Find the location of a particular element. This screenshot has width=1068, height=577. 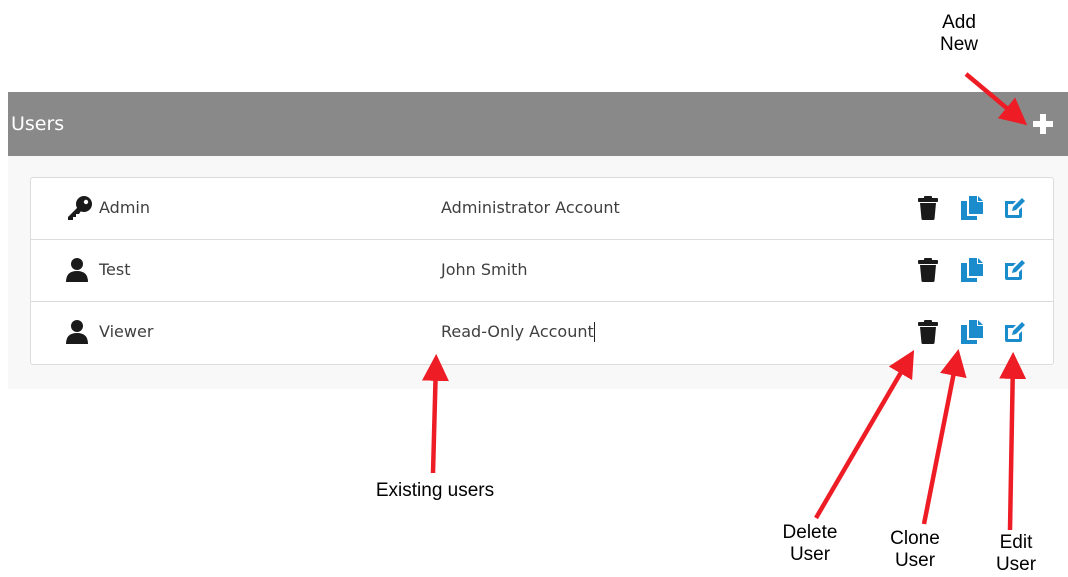

callout-edit-line1: Edit is located at coordinates (1016, 542).